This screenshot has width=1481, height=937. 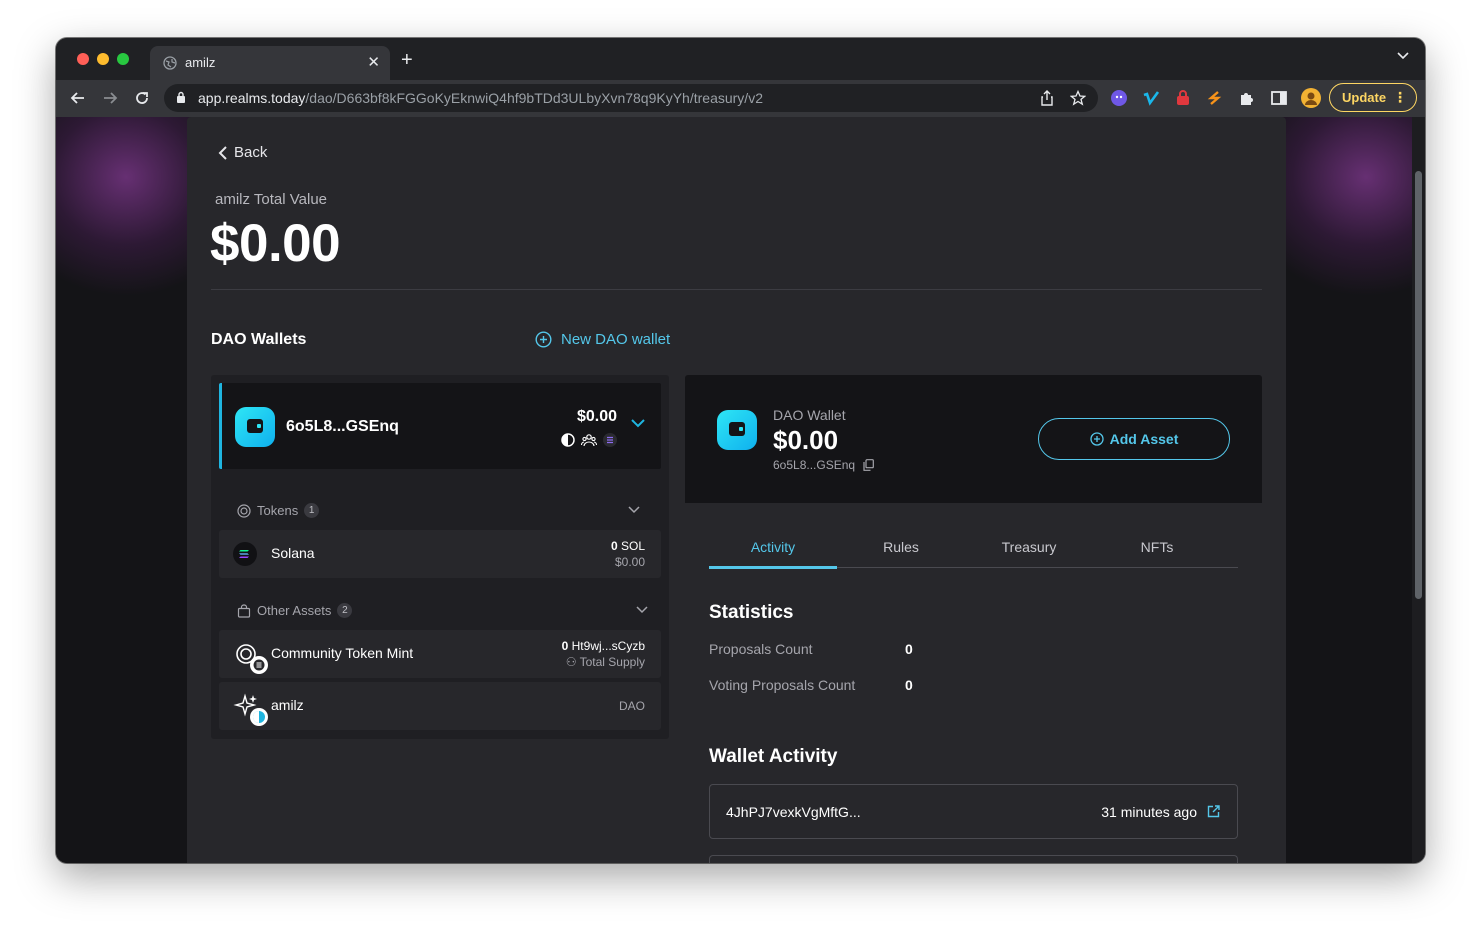 What do you see at coordinates (252, 98) in the screenshot?
I see `url-host: app.realms.today` at bounding box center [252, 98].